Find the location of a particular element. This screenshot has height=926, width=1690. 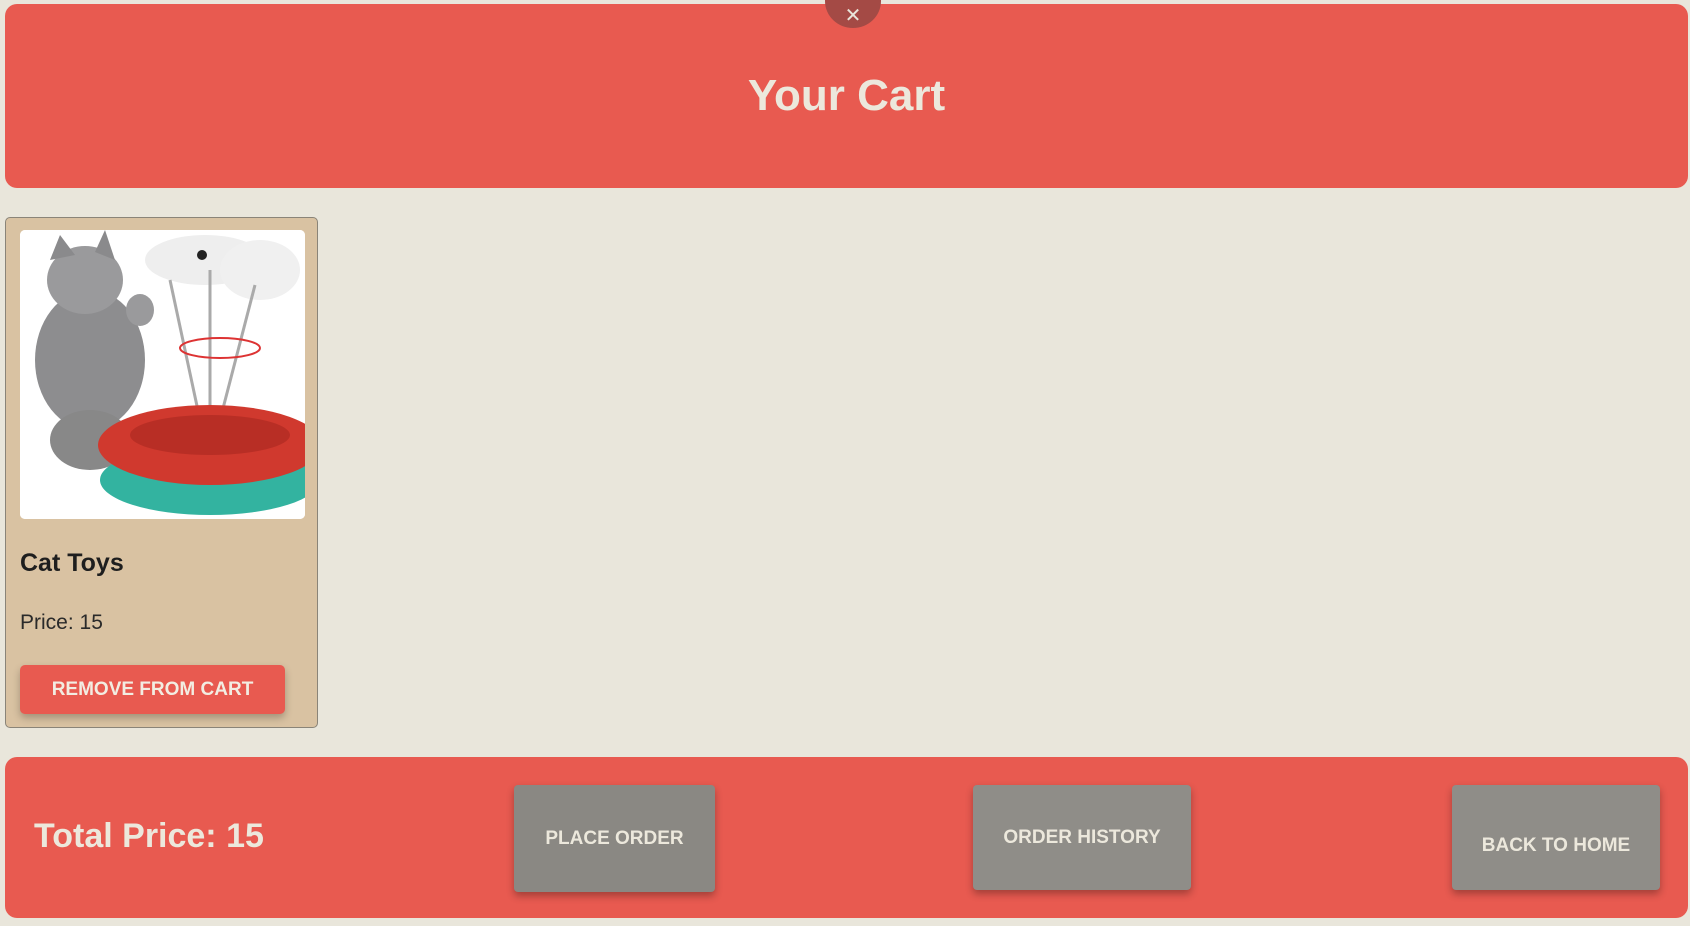

cart-item-card: Cat Toys Price: 15 REMOVE FROM CART is located at coordinates (161, 472).